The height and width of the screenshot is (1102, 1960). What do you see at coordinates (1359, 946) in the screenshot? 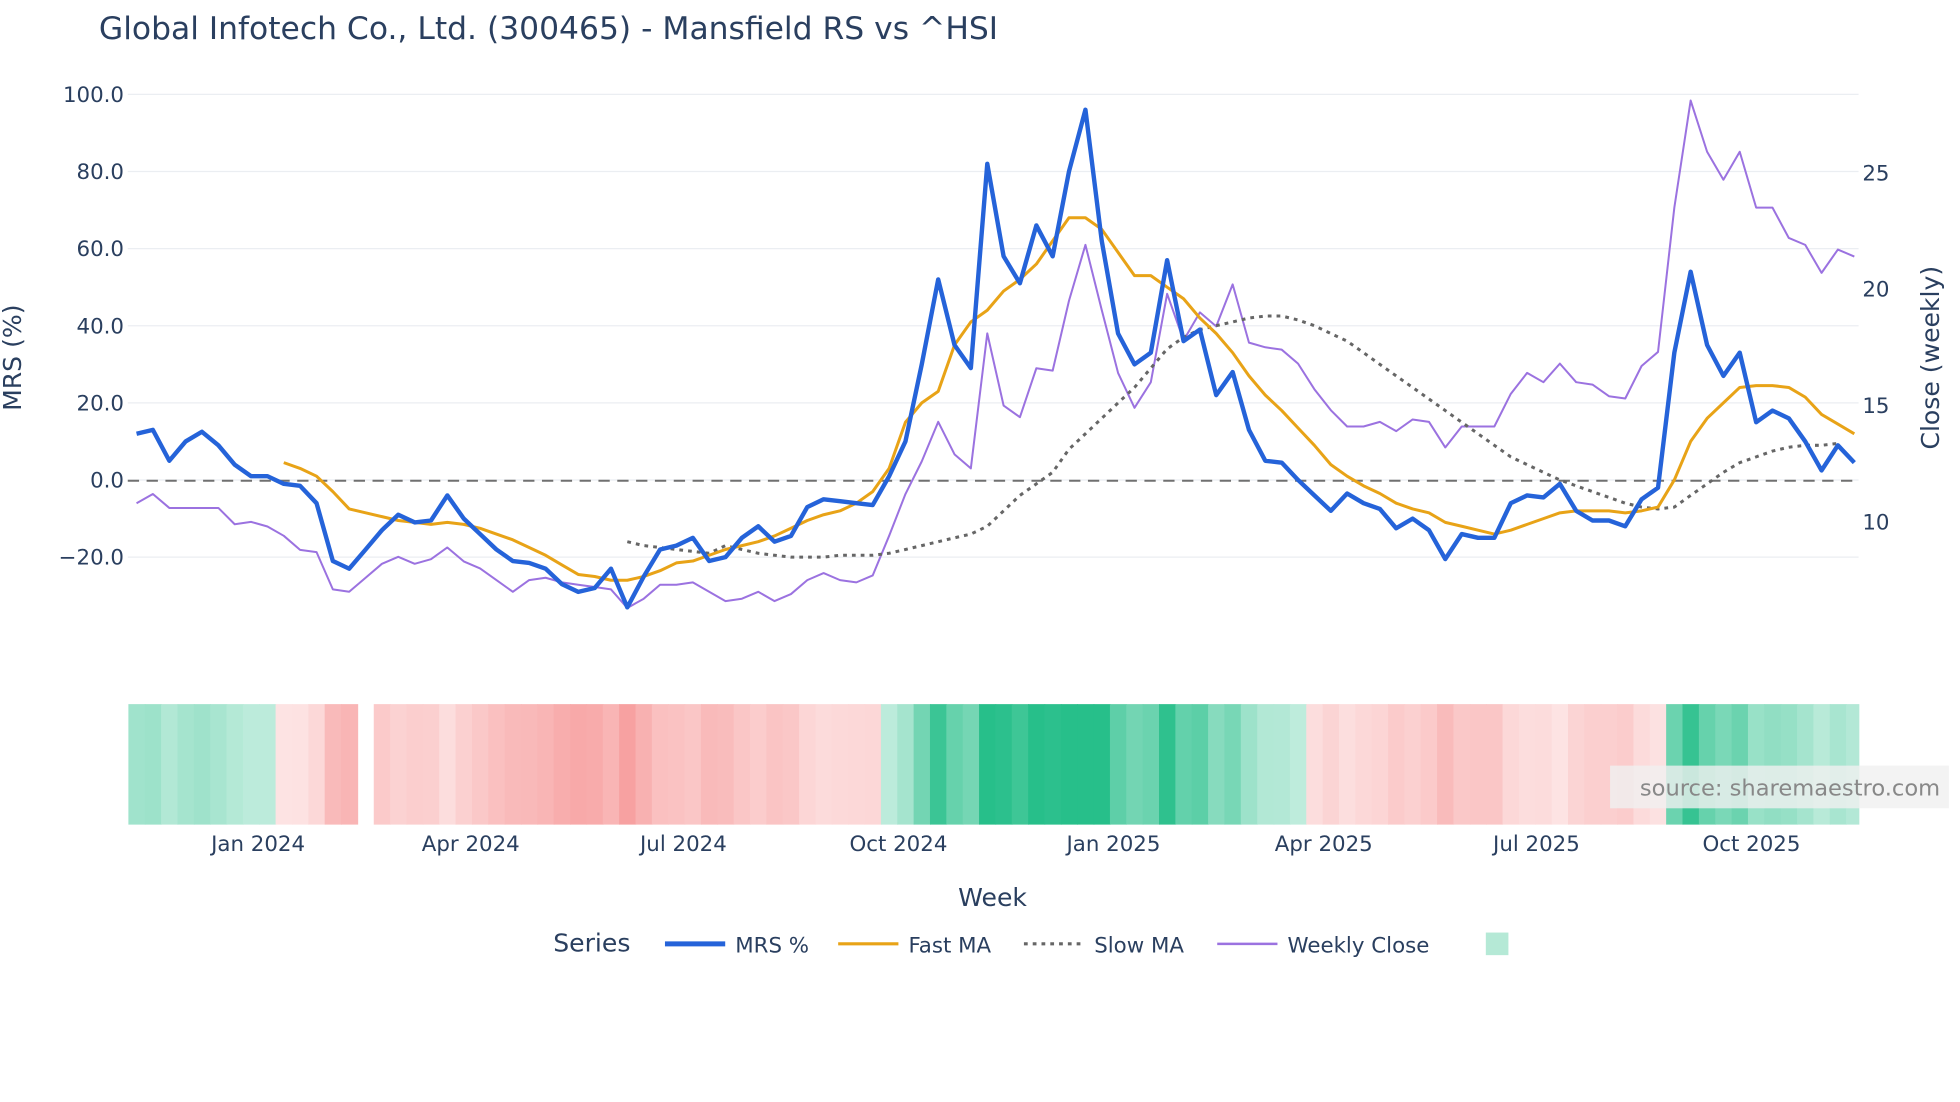
I see `legend-item-weekly-close: Weekly Close` at bounding box center [1359, 946].